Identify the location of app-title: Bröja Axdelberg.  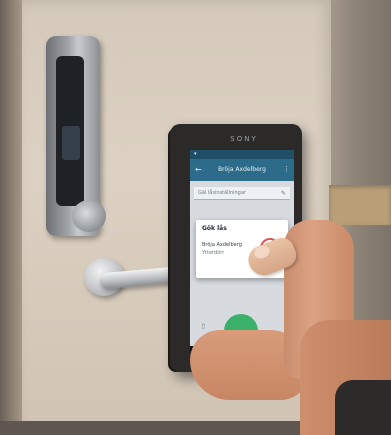
(242, 169).